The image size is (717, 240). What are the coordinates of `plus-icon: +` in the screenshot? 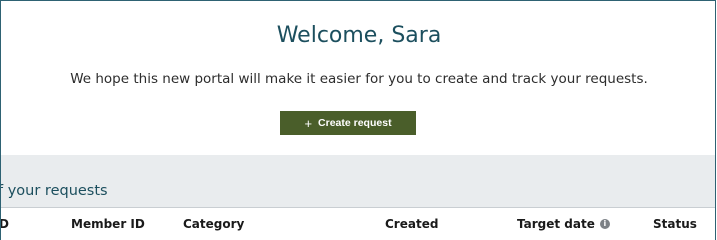 It's located at (308, 123).